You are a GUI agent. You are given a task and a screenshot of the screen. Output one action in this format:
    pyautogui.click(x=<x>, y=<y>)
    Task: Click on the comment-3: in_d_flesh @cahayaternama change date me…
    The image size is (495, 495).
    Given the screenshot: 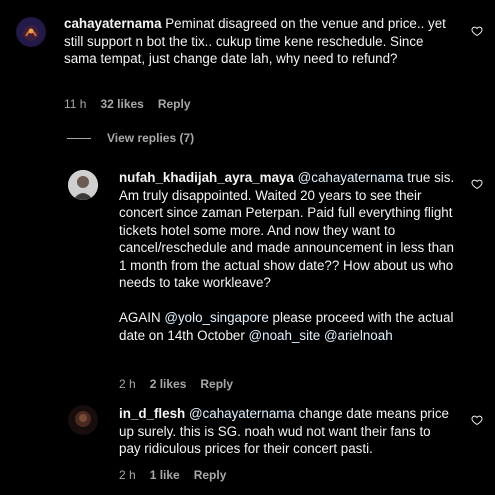 What is the action you would take?
    pyautogui.click(x=287, y=431)
    